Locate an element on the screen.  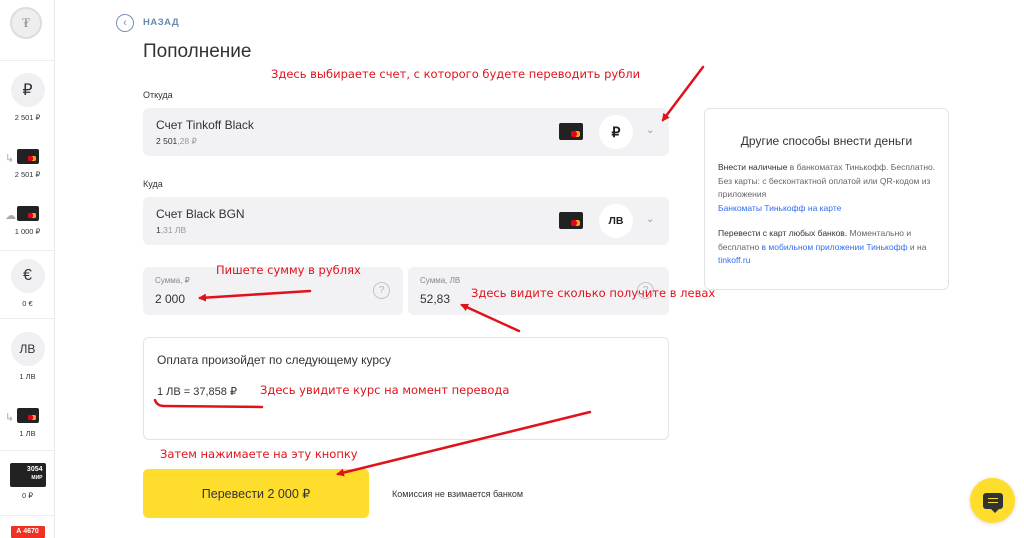
alfa-card-icon: А 4670 is located at coordinates (27, 532).